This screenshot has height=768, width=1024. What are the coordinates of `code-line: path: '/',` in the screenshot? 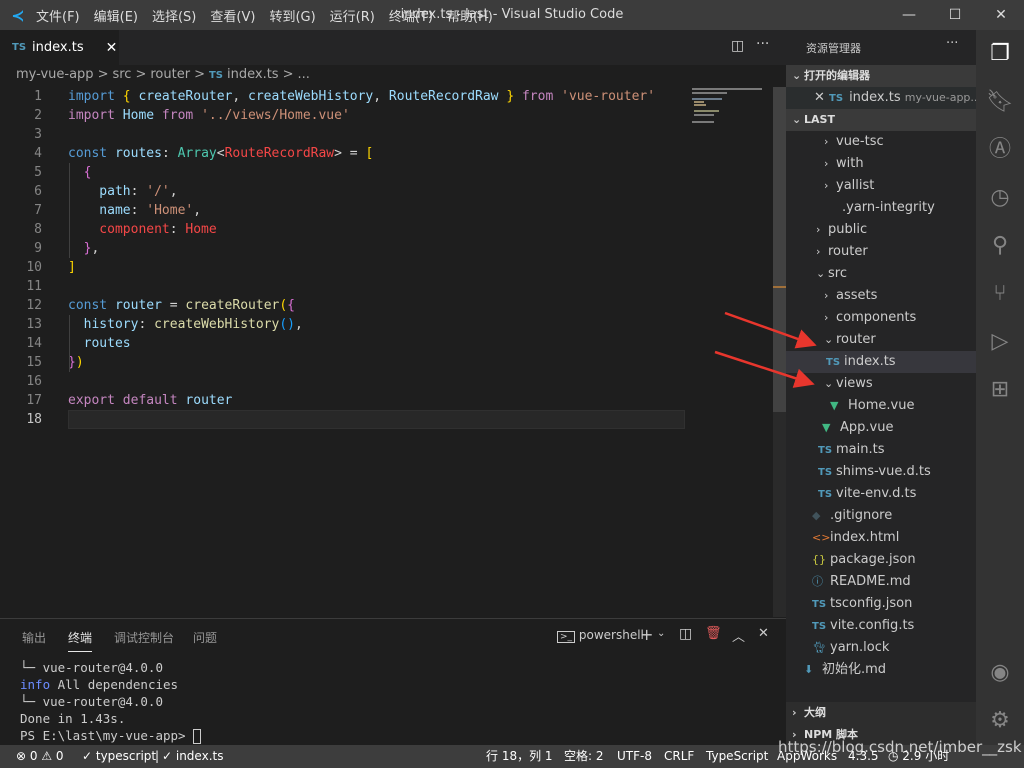 It's located at (122, 191).